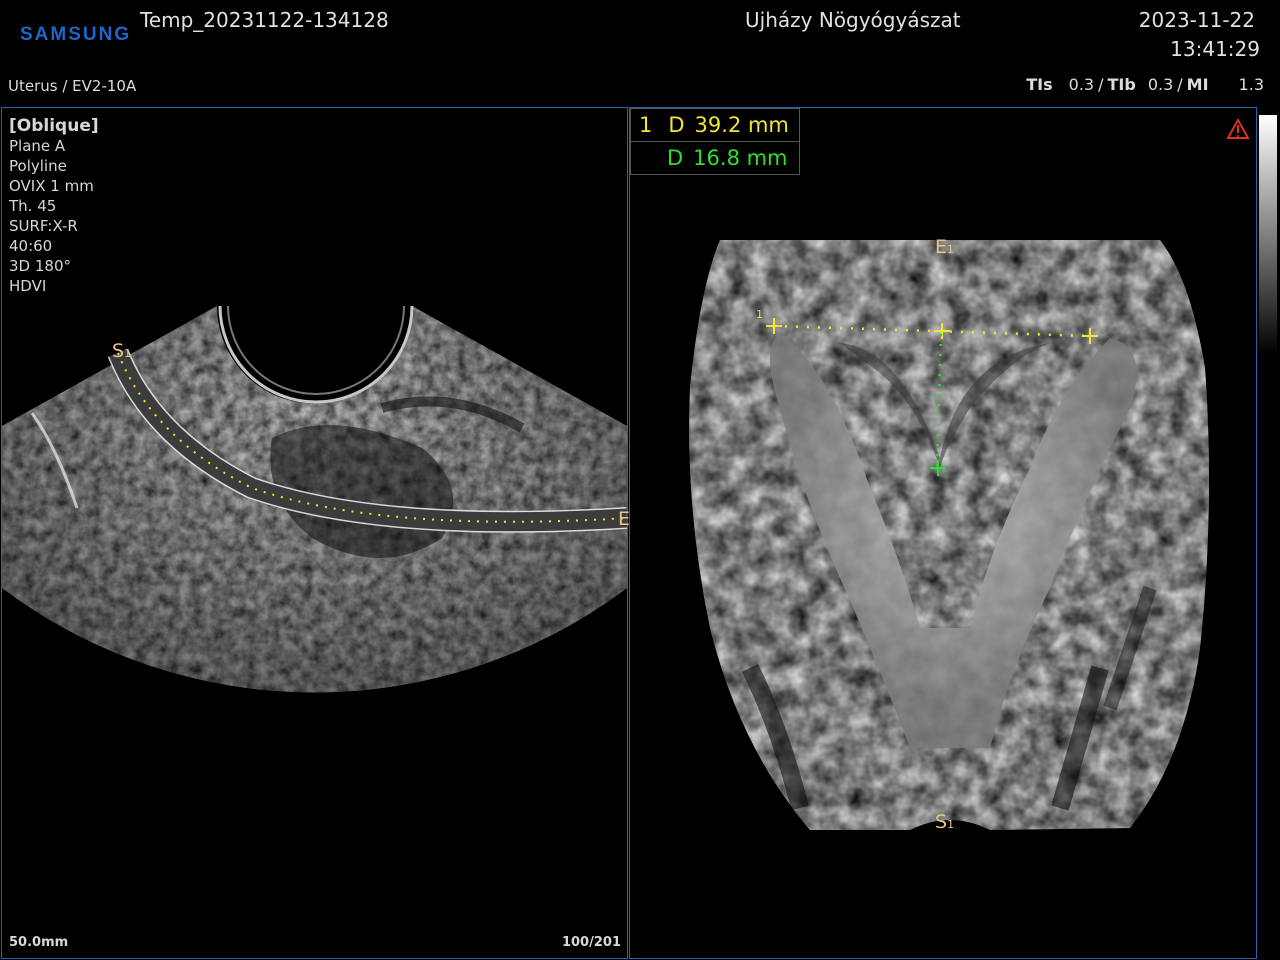 This screenshot has height=960, width=1280. What do you see at coordinates (740, 158) in the screenshot?
I see `measurement-value: 16.8 mm` at bounding box center [740, 158].